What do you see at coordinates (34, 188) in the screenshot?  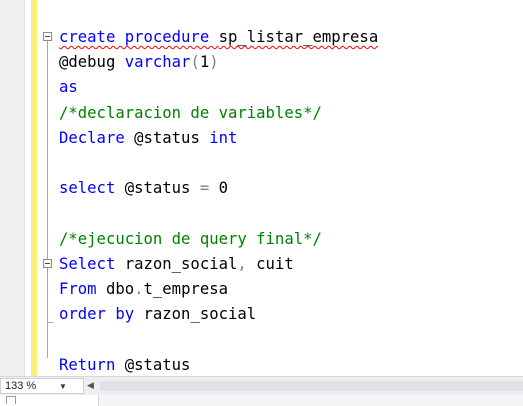 I see `change-tracking-bar` at bounding box center [34, 188].